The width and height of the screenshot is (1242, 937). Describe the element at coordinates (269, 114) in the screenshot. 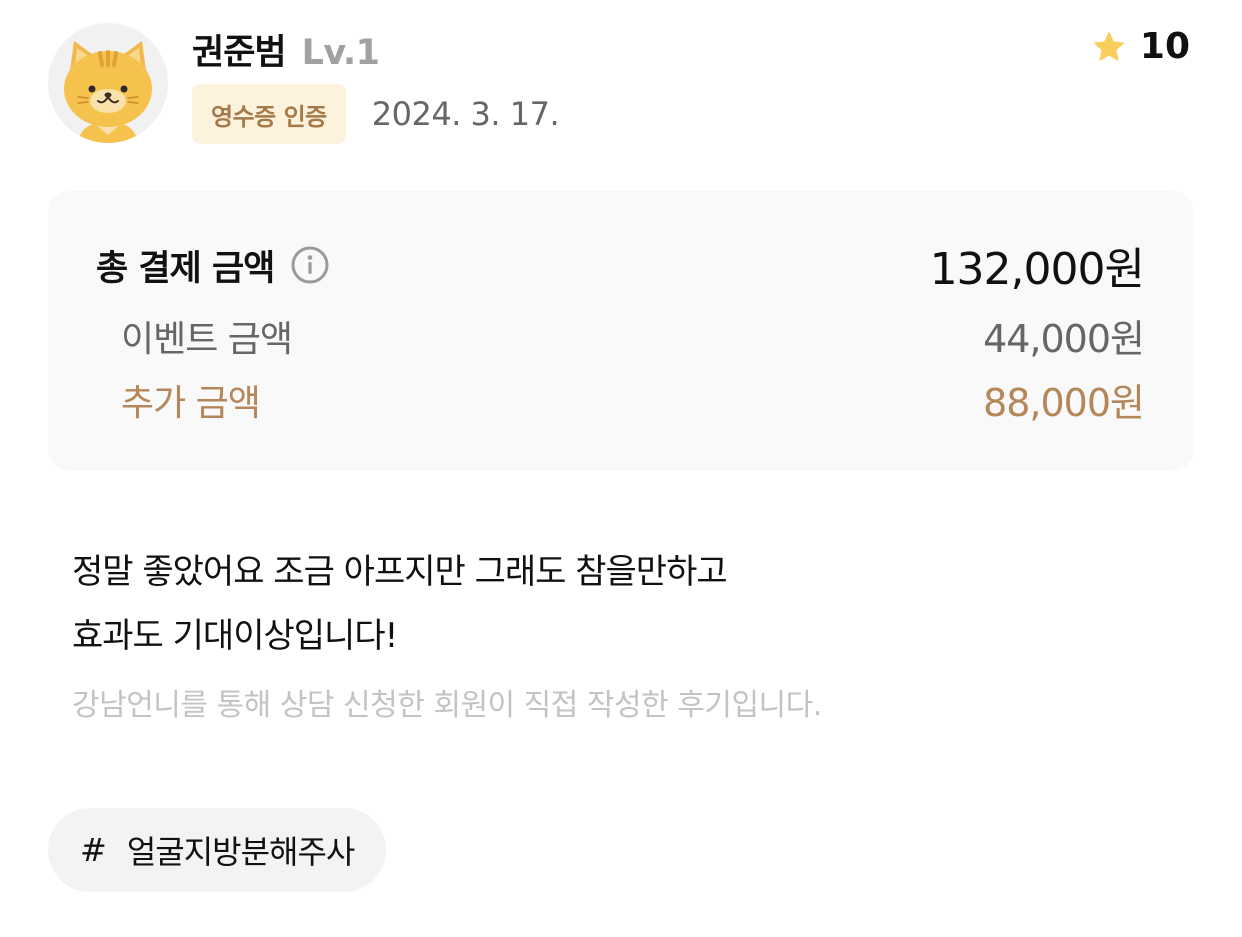

I see `receipt-verified-badge: 영수증 인증` at that location.